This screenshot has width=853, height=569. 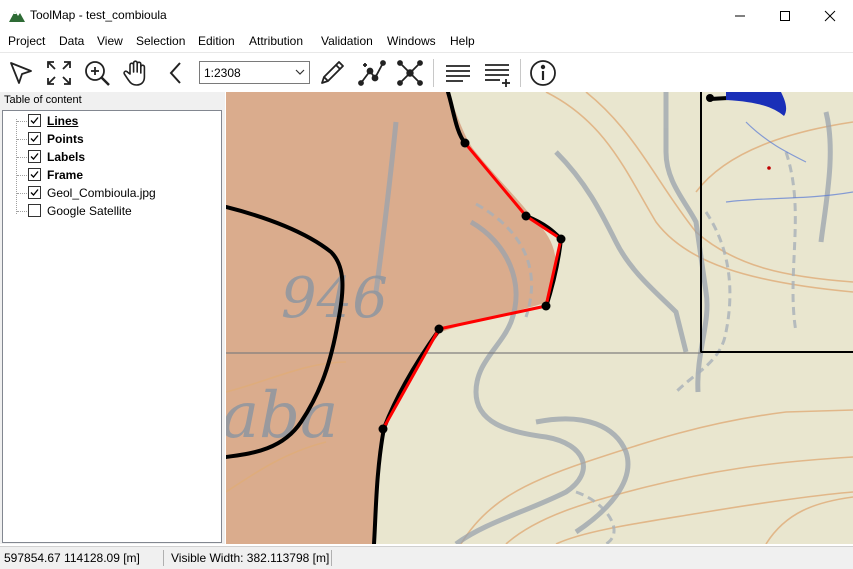 I want to click on select-tool-button, so click(x=21, y=73).